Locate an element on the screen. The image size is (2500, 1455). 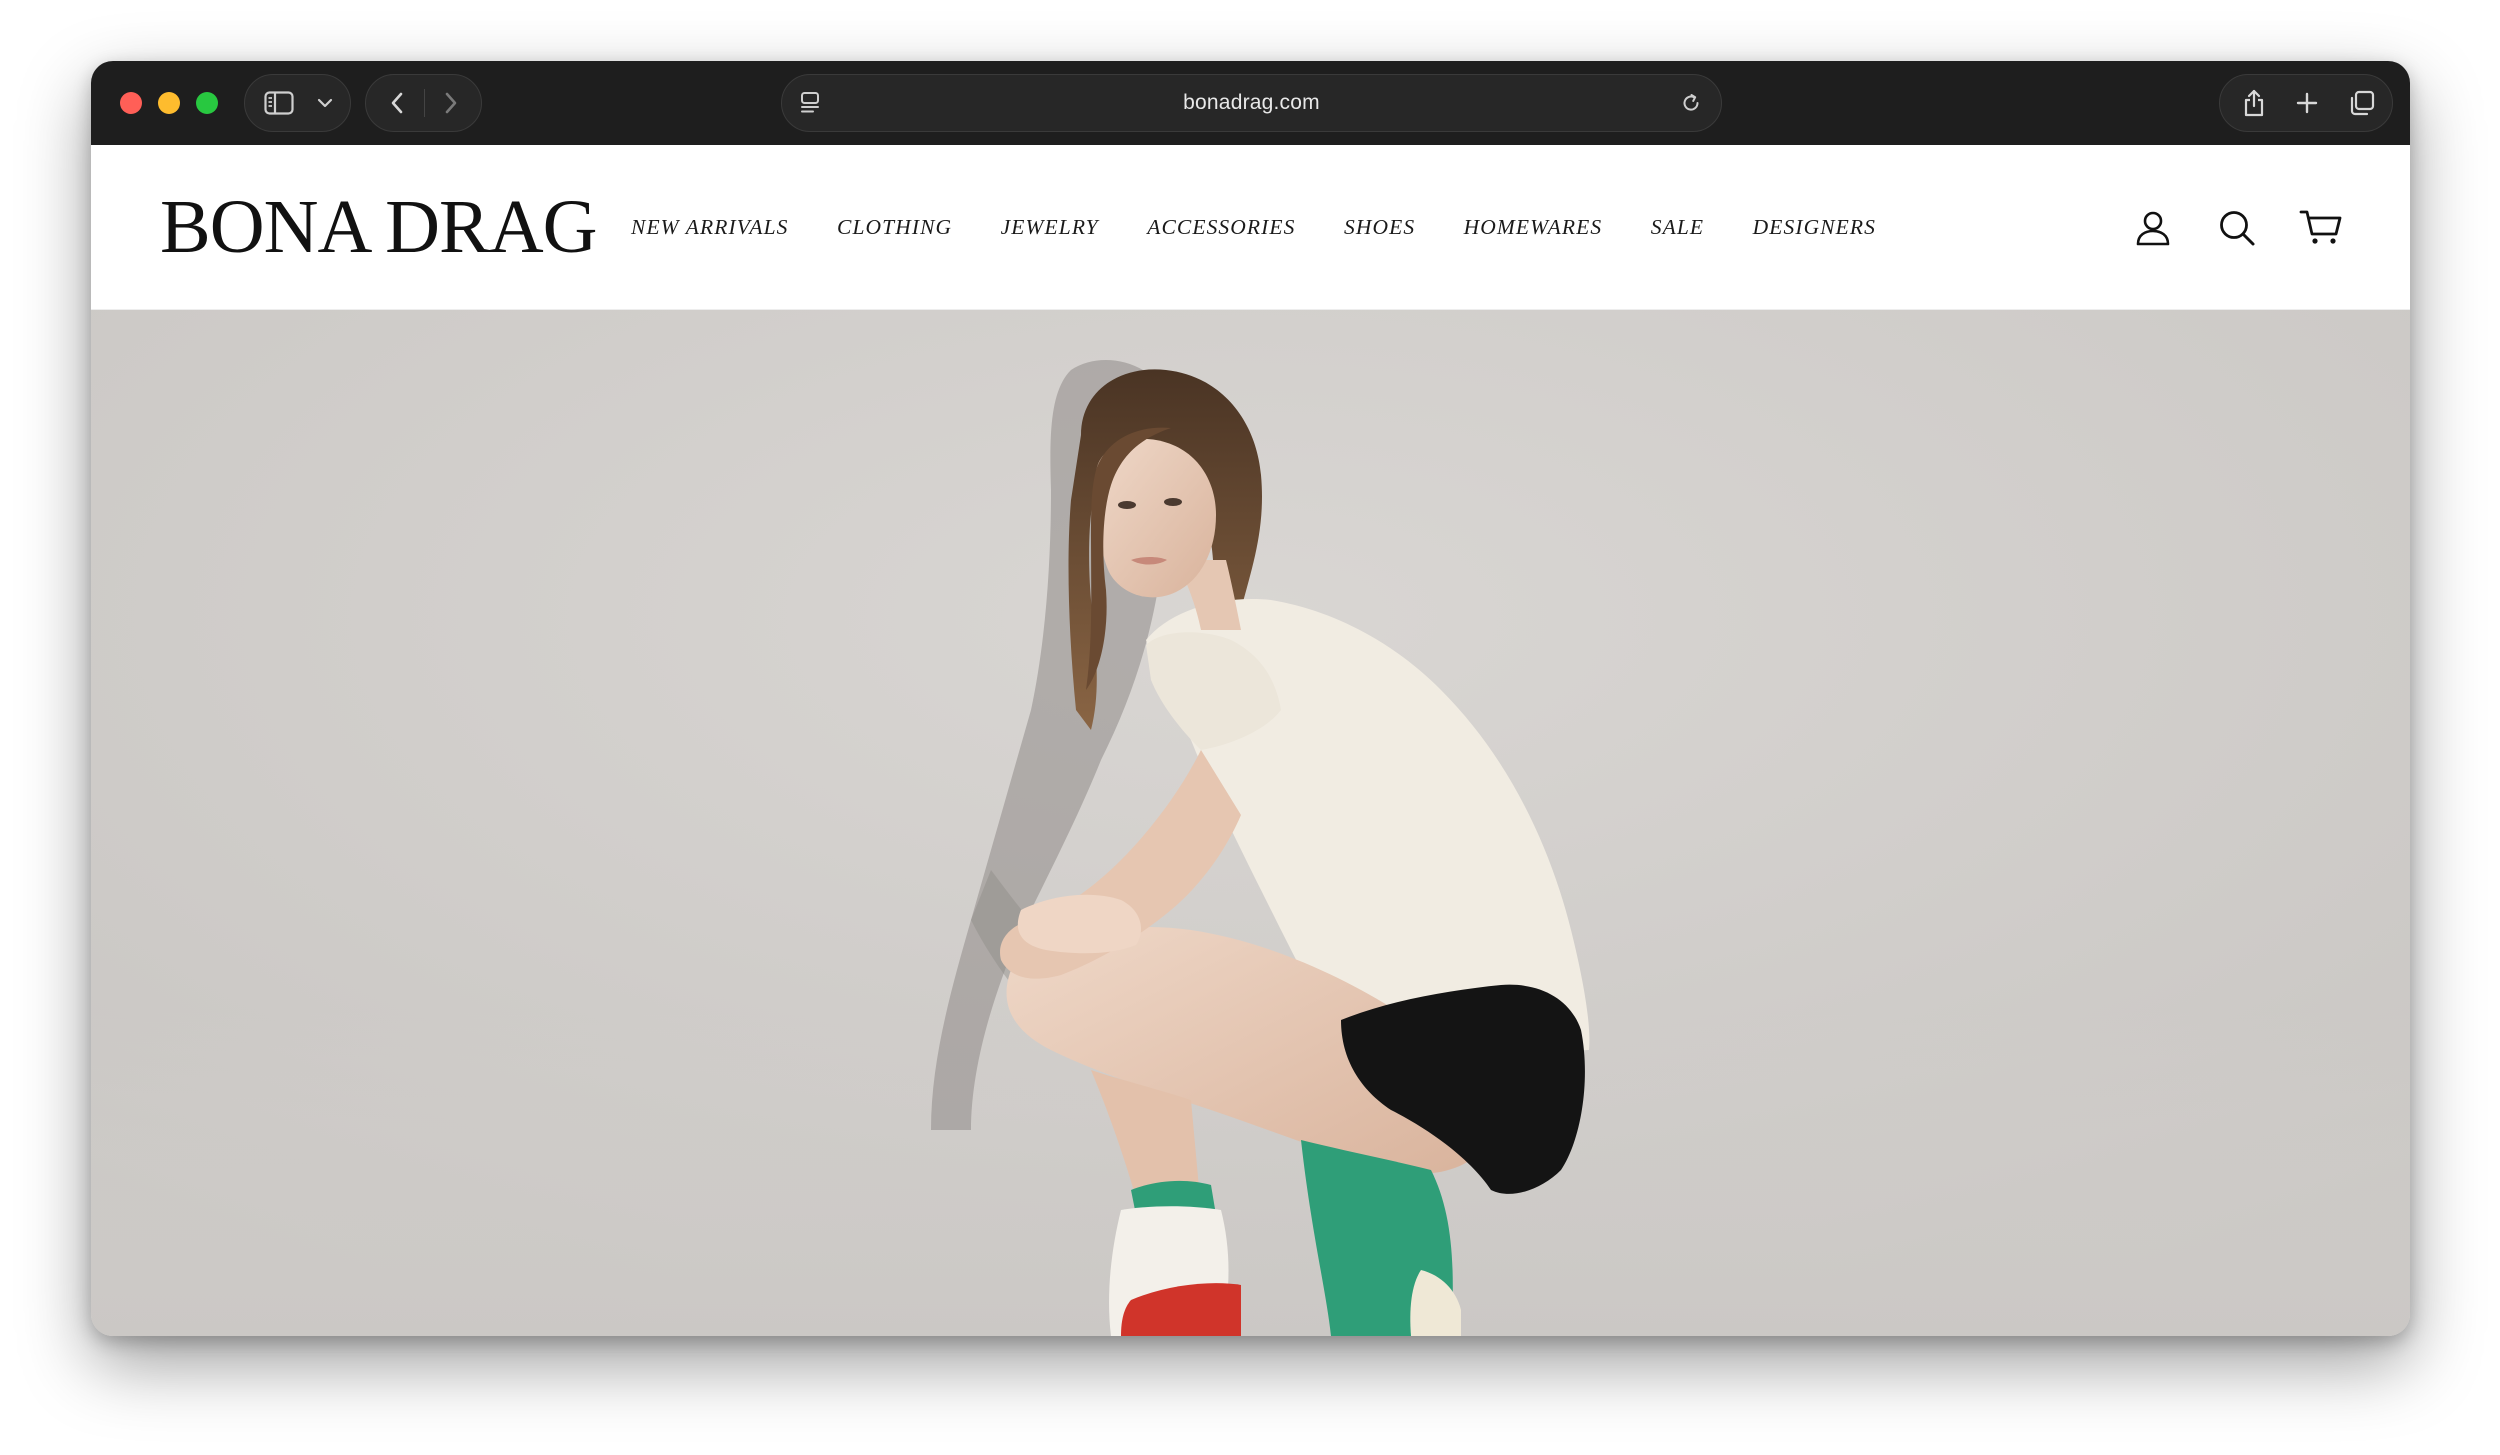
tab-overview-button is located at coordinates (2362, 103).